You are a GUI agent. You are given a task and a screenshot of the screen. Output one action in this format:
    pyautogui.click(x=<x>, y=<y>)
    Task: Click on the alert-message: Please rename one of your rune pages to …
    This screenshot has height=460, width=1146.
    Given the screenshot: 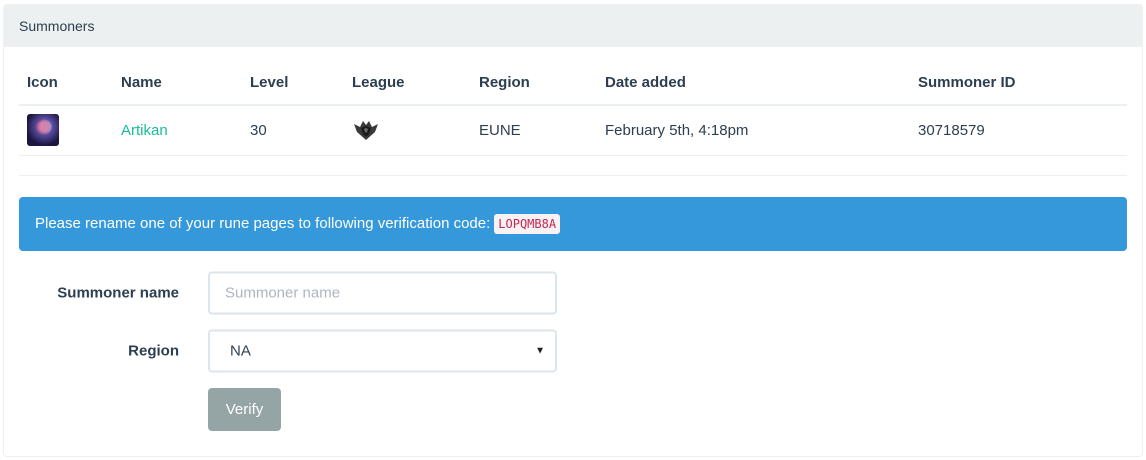 What is the action you would take?
    pyautogui.click(x=263, y=223)
    